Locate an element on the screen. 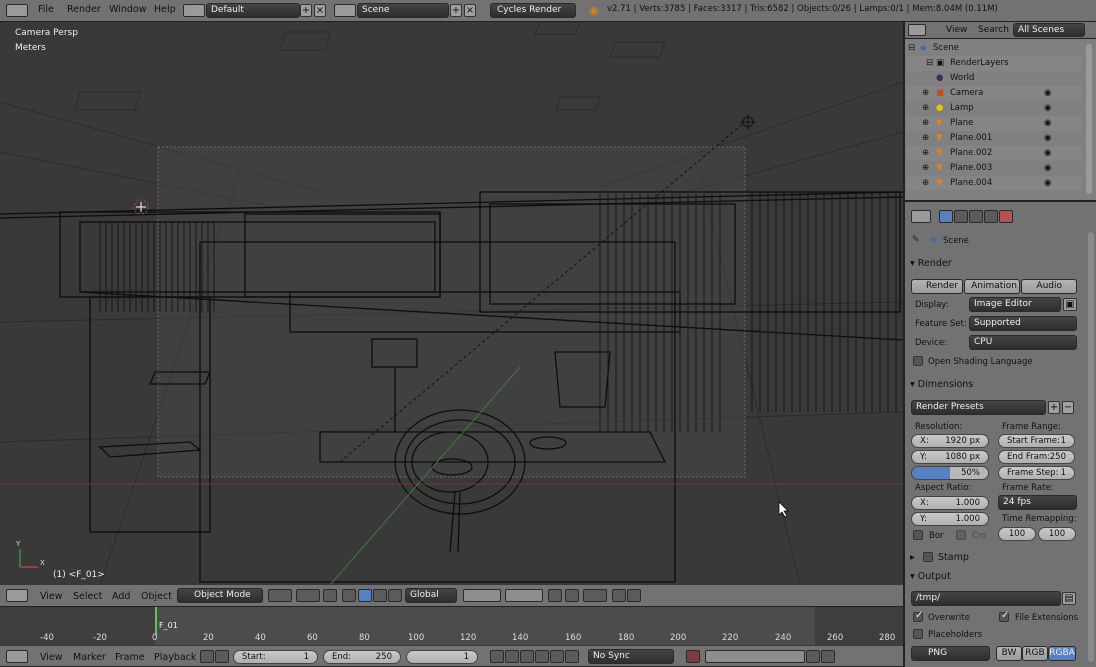 Image resolution: width=1096 pixels, height=667 pixels. end-frame-prop-field: End Fram: 250 is located at coordinates (1036, 457).